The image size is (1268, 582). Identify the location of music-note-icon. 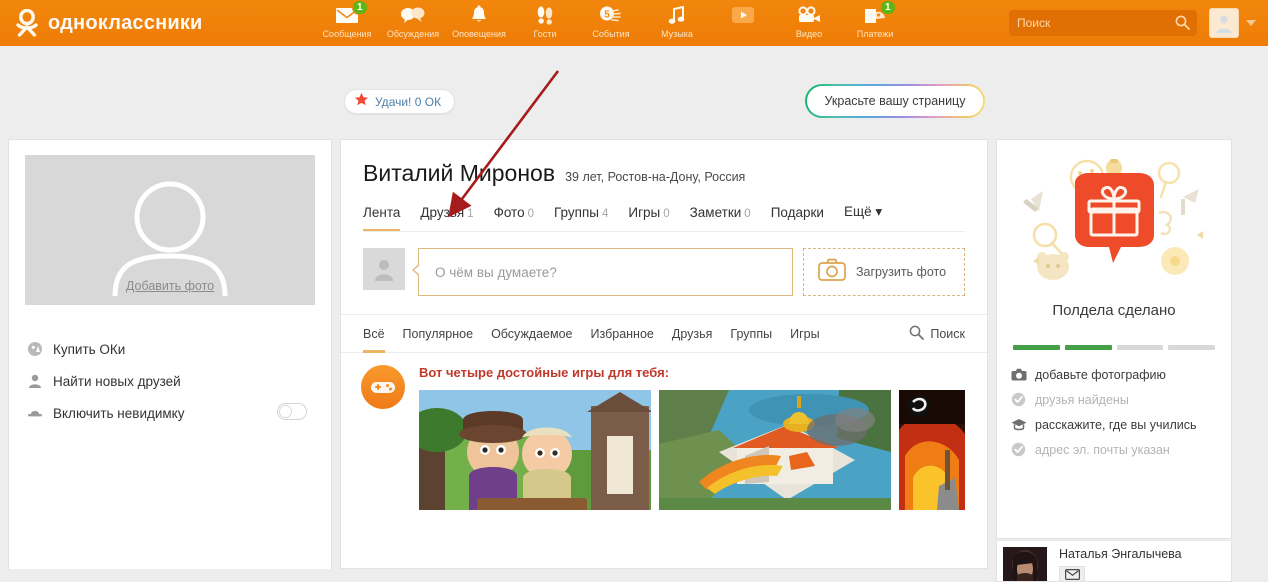
(677, 15).